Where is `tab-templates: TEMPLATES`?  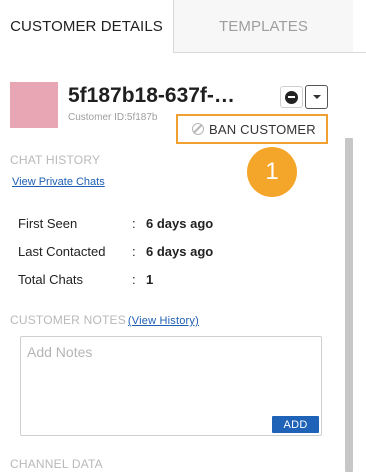
tab-templates: TEMPLATES is located at coordinates (263, 26).